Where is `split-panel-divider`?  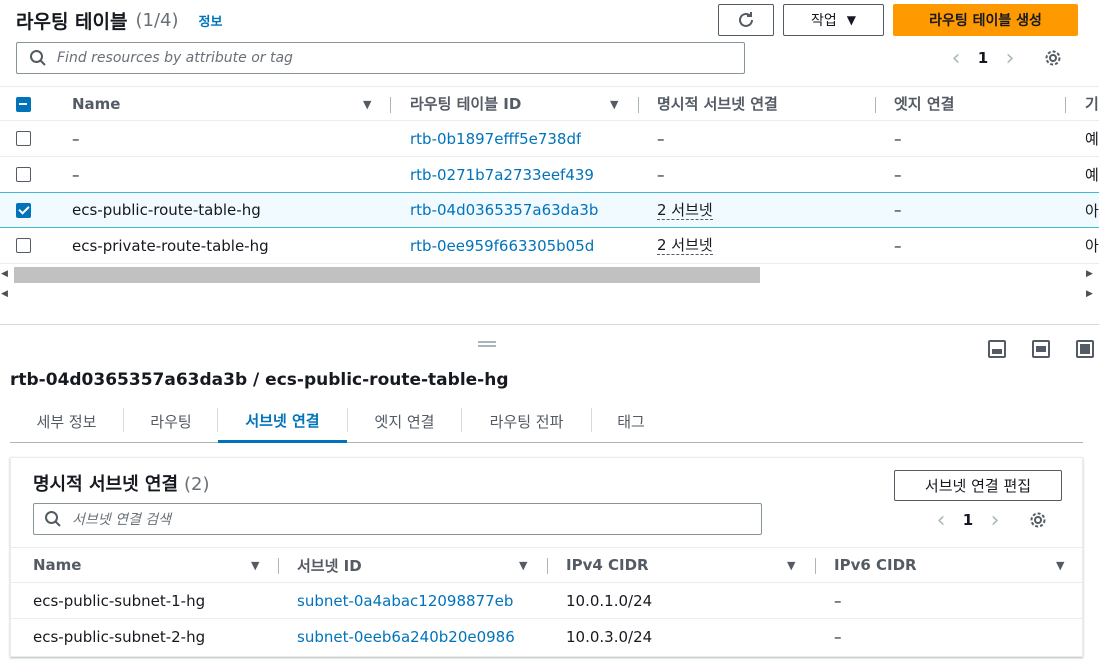 split-panel-divider is located at coordinates (549, 324).